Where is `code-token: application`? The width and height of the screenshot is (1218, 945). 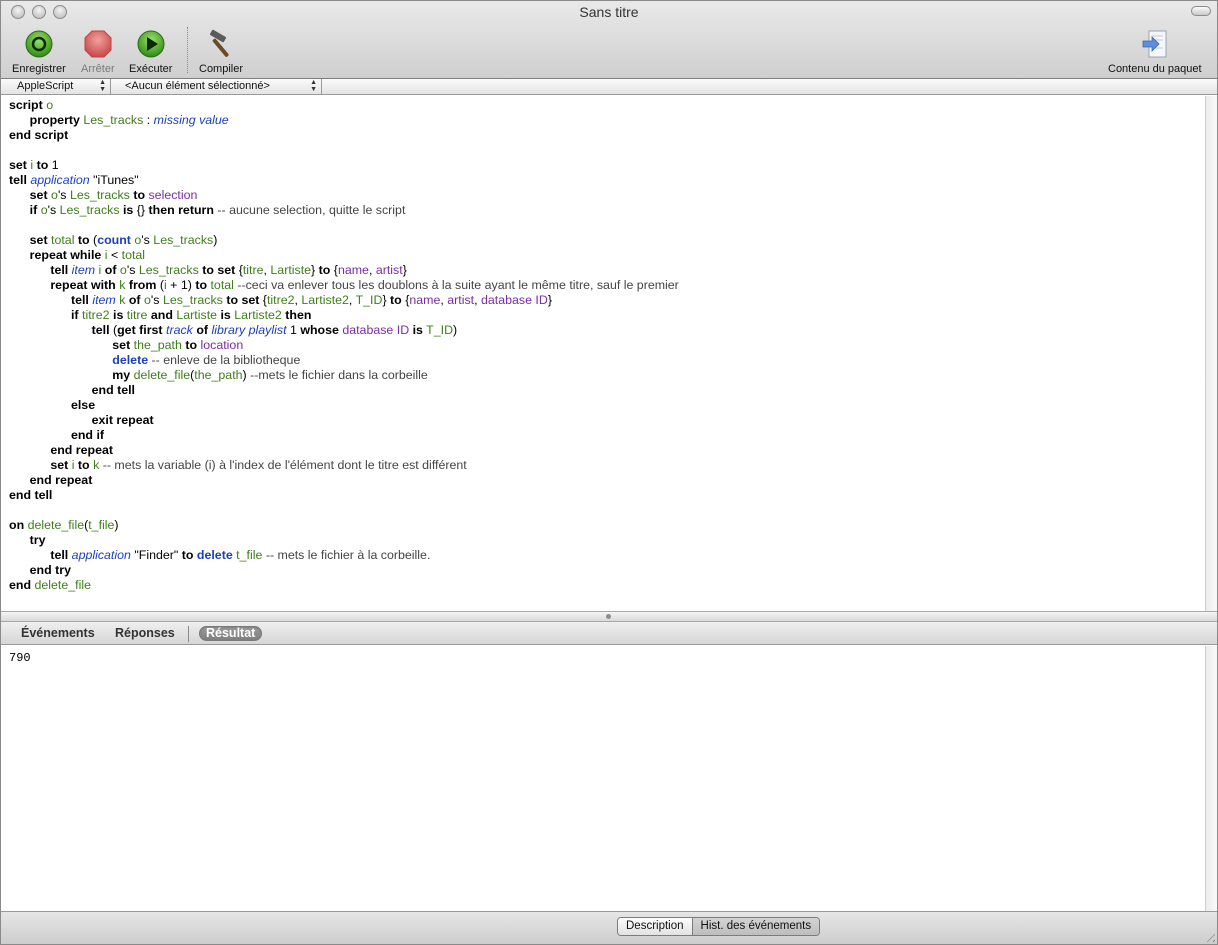 code-token: application is located at coordinates (101, 555).